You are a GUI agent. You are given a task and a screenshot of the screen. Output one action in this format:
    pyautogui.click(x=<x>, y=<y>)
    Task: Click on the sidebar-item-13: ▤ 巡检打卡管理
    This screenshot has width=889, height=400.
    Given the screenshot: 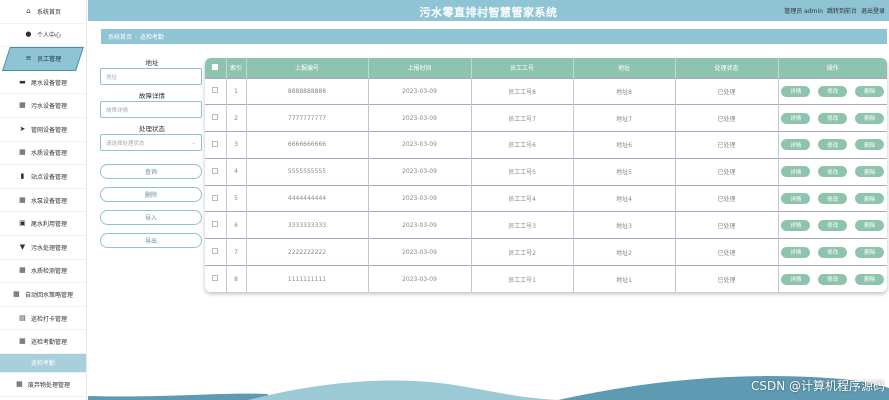 What is the action you would take?
    pyautogui.click(x=43, y=319)
    